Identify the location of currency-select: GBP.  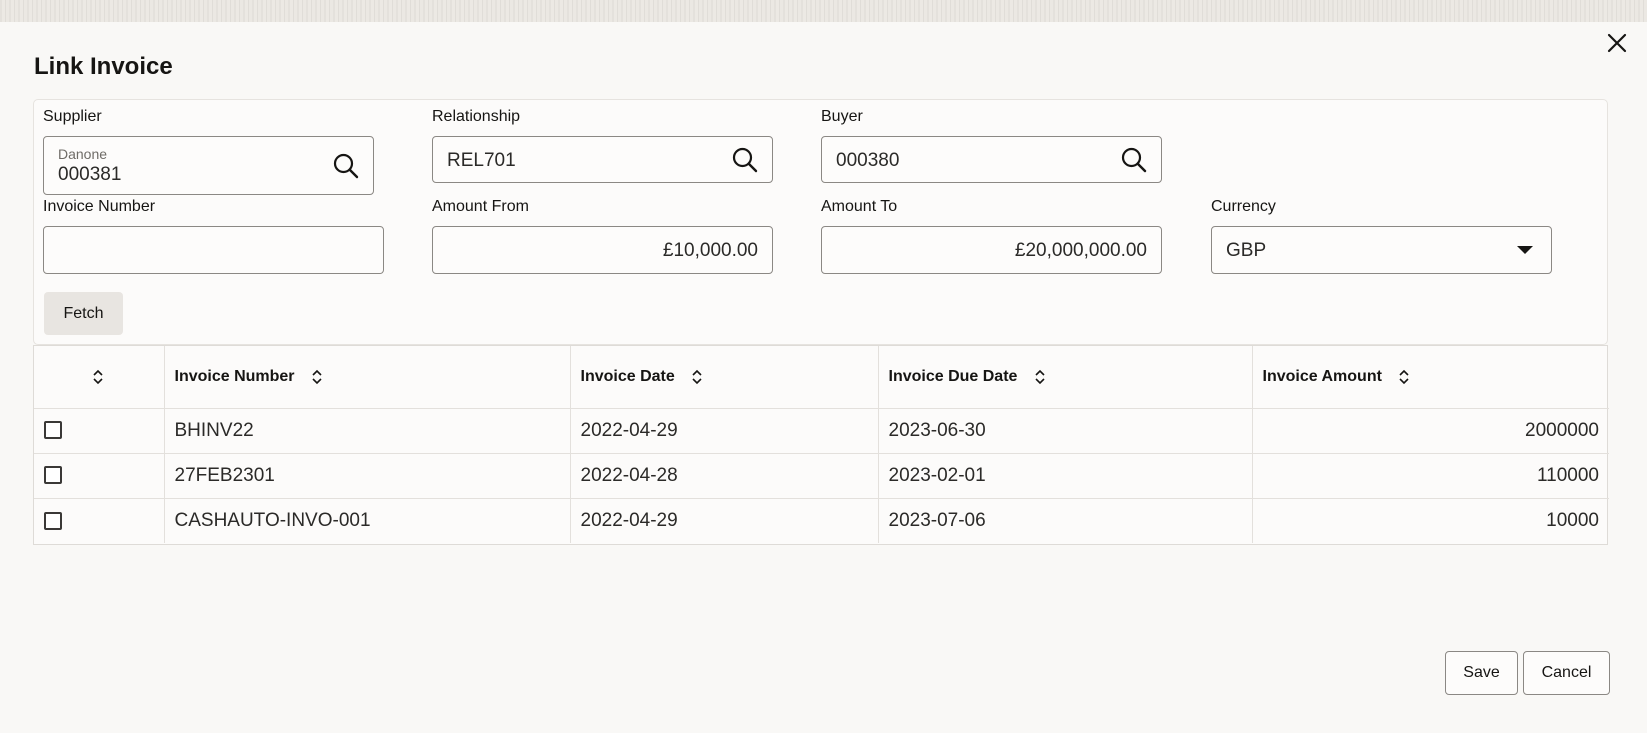
(1381, 250).